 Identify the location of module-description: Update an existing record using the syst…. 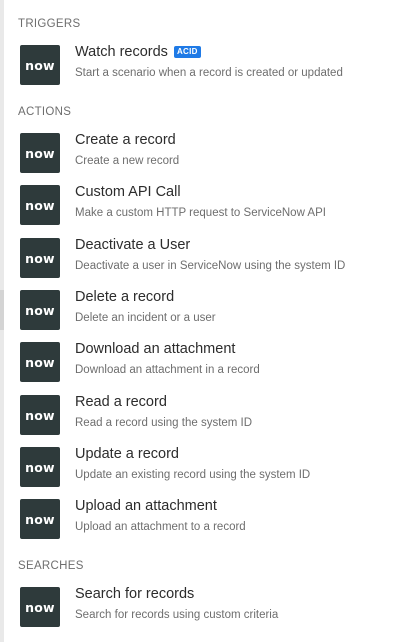
(193, 475).